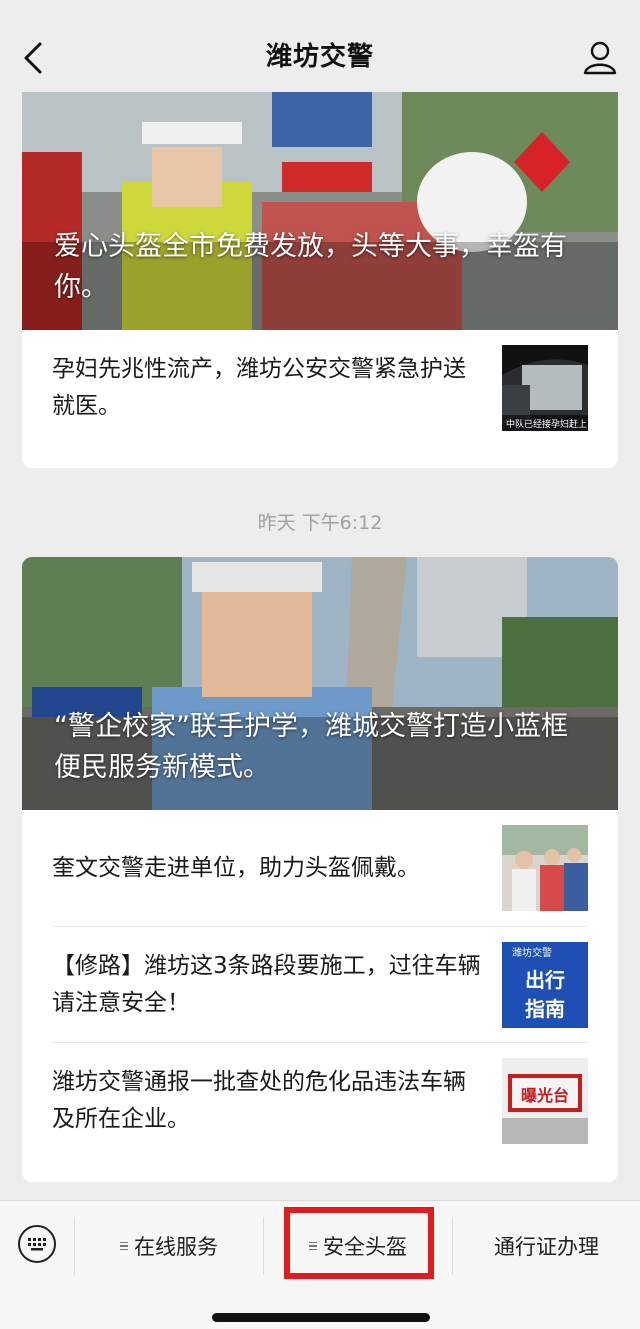  I want to click on thumbnail-label: 潍坊交警, so click(532, 952).